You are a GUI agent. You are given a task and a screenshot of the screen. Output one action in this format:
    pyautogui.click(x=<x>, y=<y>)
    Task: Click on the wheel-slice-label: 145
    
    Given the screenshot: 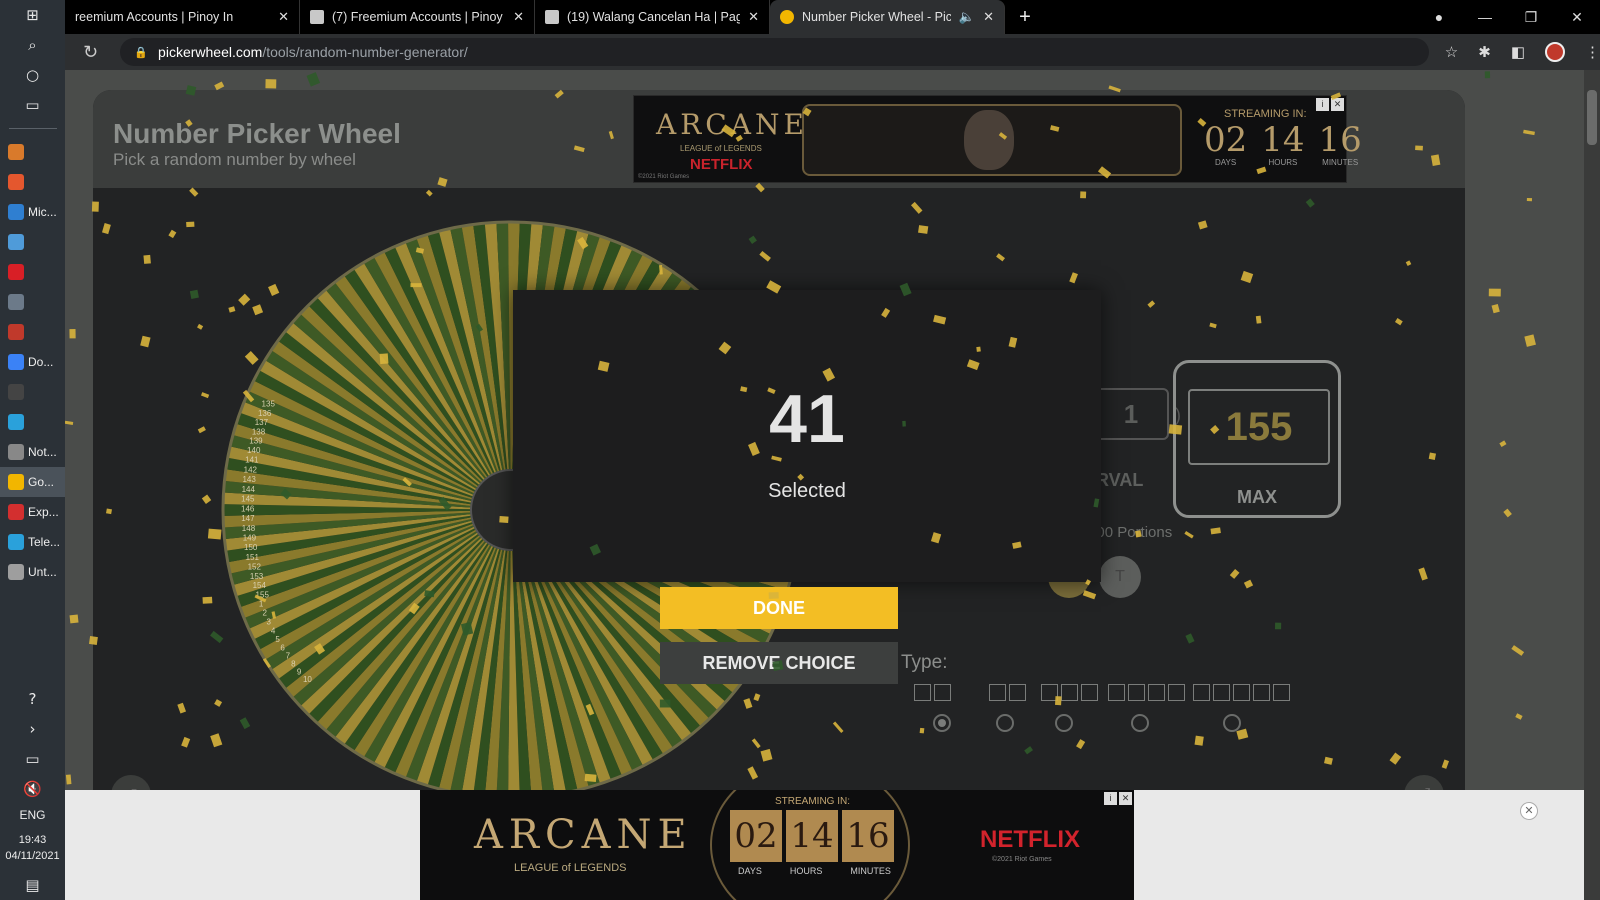 What is the action you would take?
    pyautogui.click(x=248, y=499)
    